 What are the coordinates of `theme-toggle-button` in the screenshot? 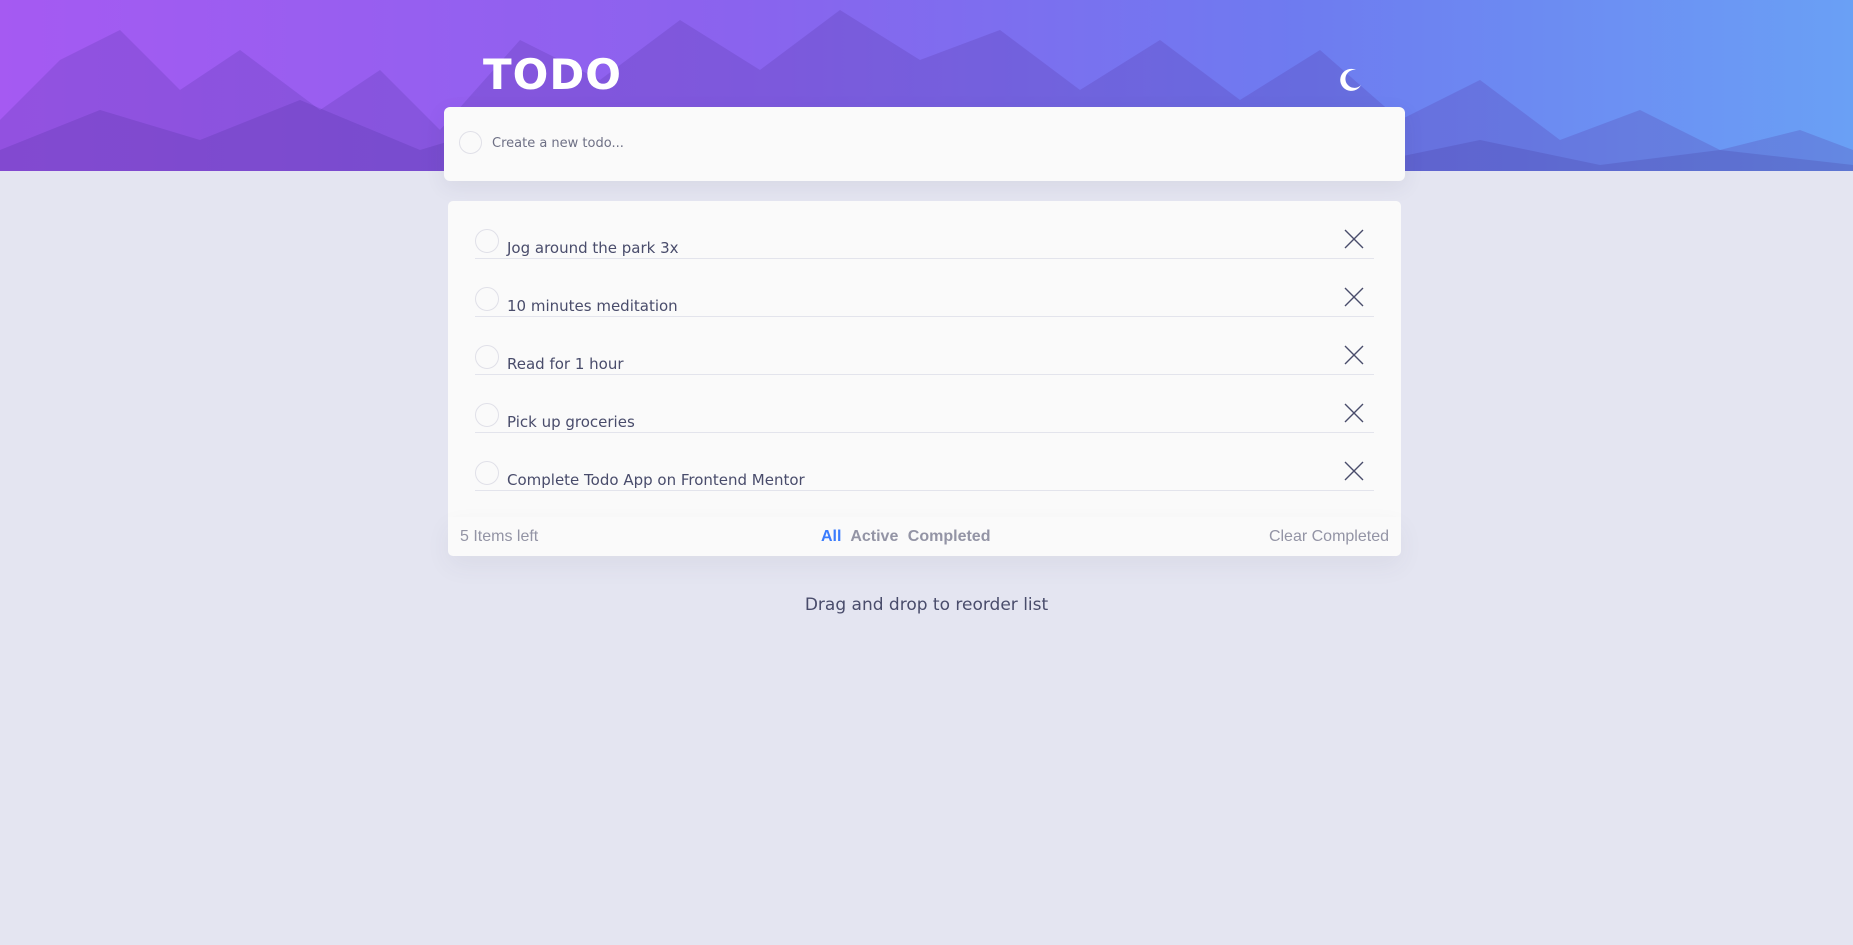 It's located at (1350, 80).